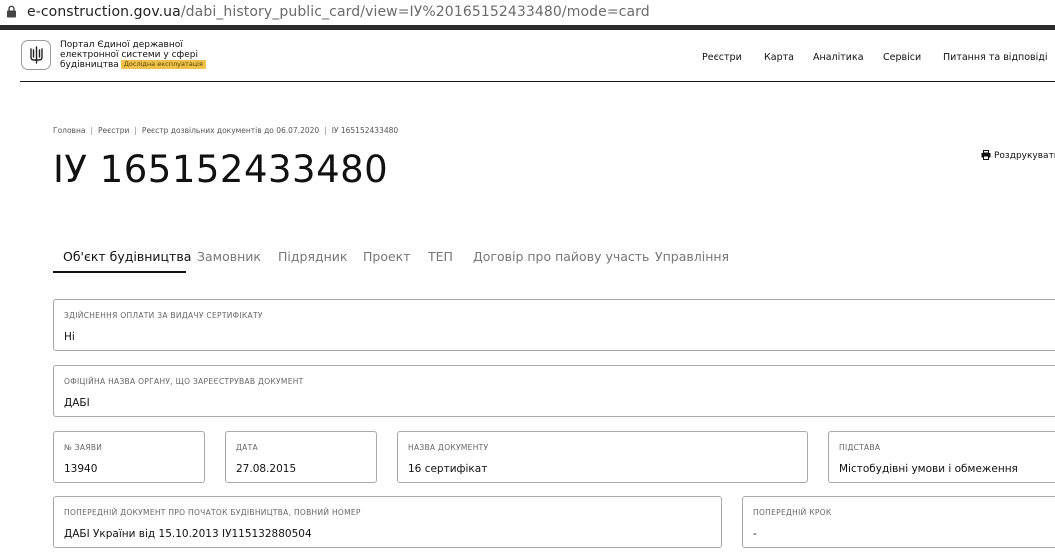 The height and width of the screenshot is (553, 1055). I want to click on nav-faq: Питання та відповіді, so click(995, 57).